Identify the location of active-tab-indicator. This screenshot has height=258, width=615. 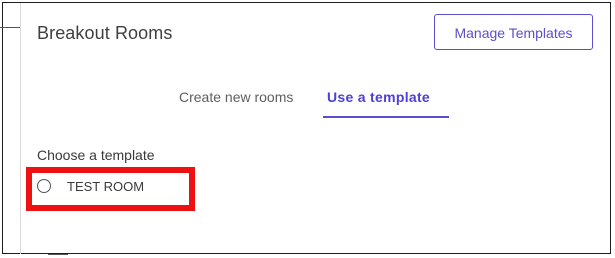
(386, 117).